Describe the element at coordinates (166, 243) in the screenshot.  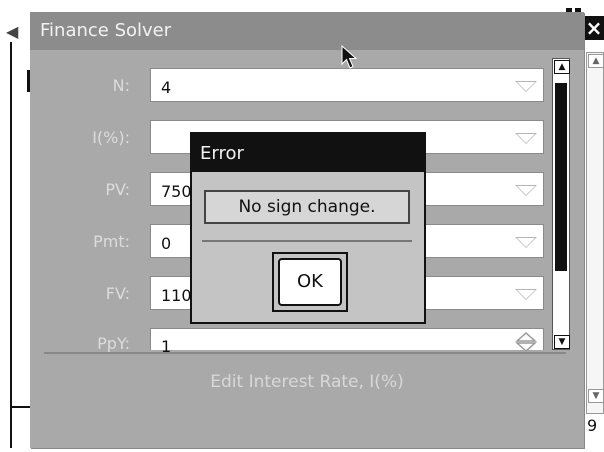
I see `pmt-value: 0` at that location.